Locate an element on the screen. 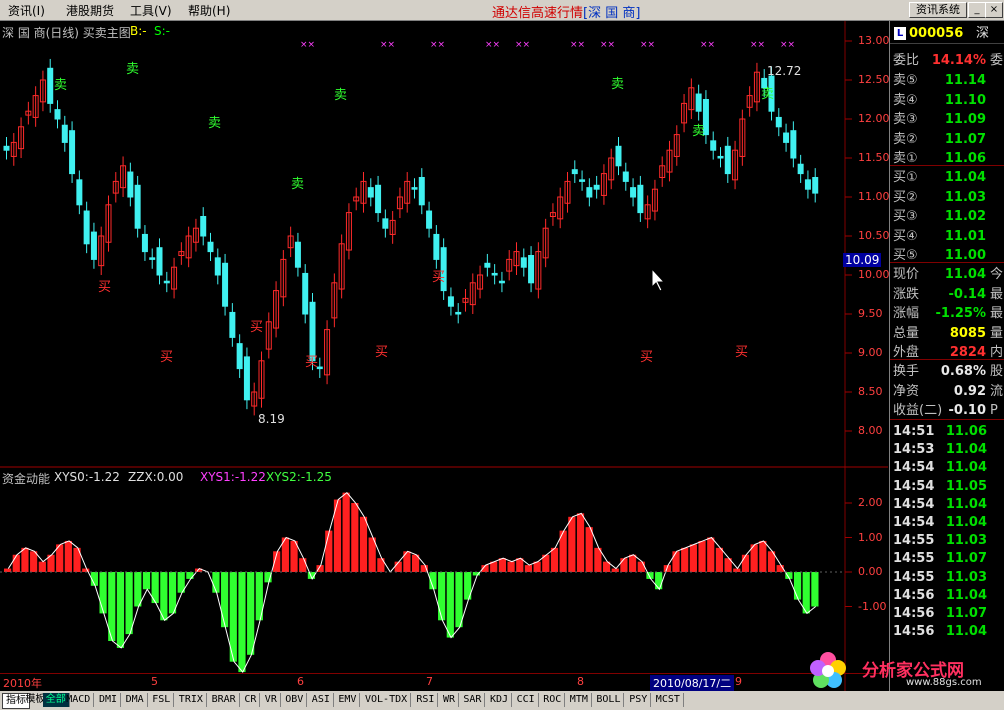 The image size is (1004, 710). tab-mtm: MTM is located at coordinates (579, 700).